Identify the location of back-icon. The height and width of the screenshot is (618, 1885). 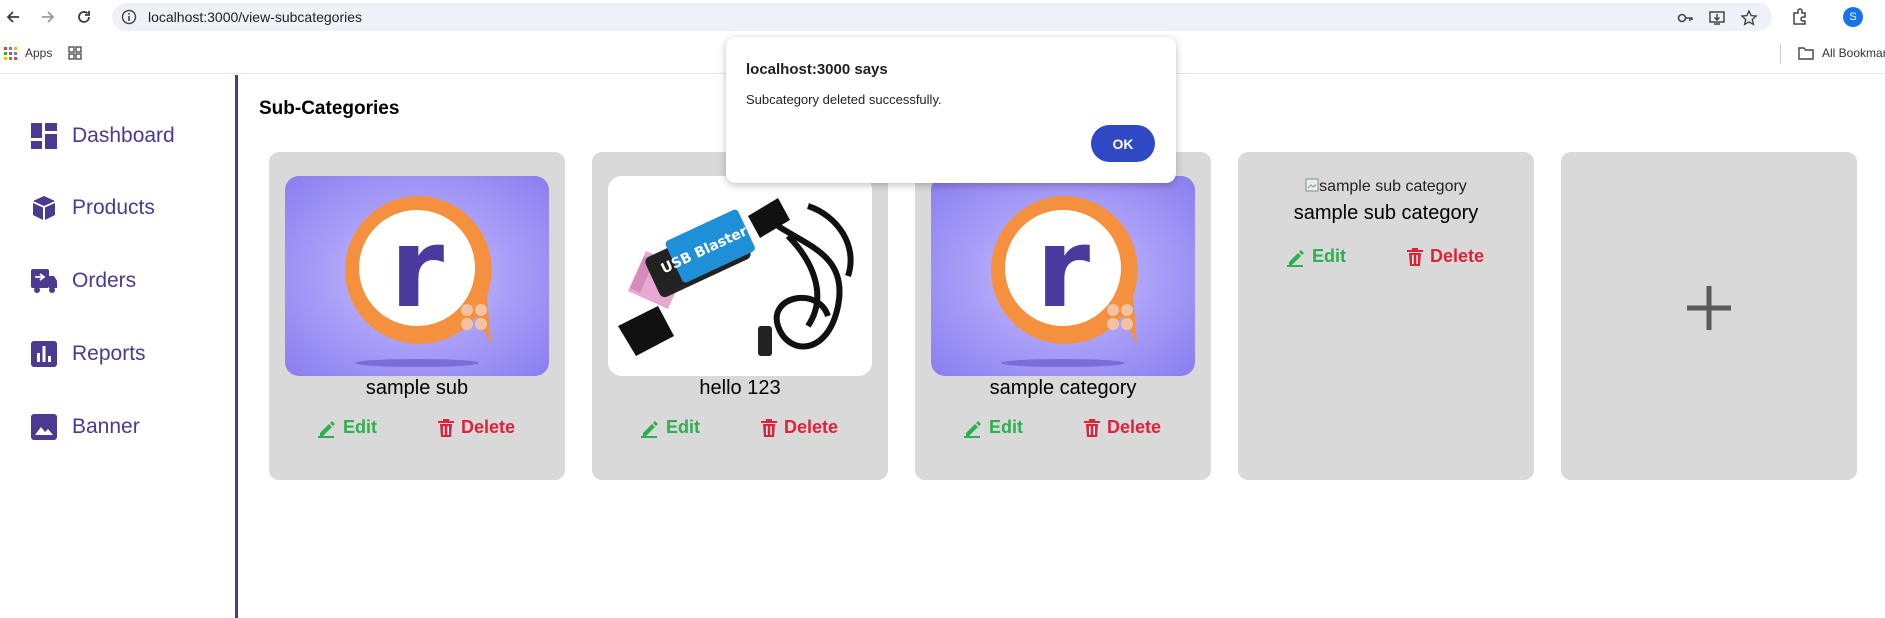
(13, 17).